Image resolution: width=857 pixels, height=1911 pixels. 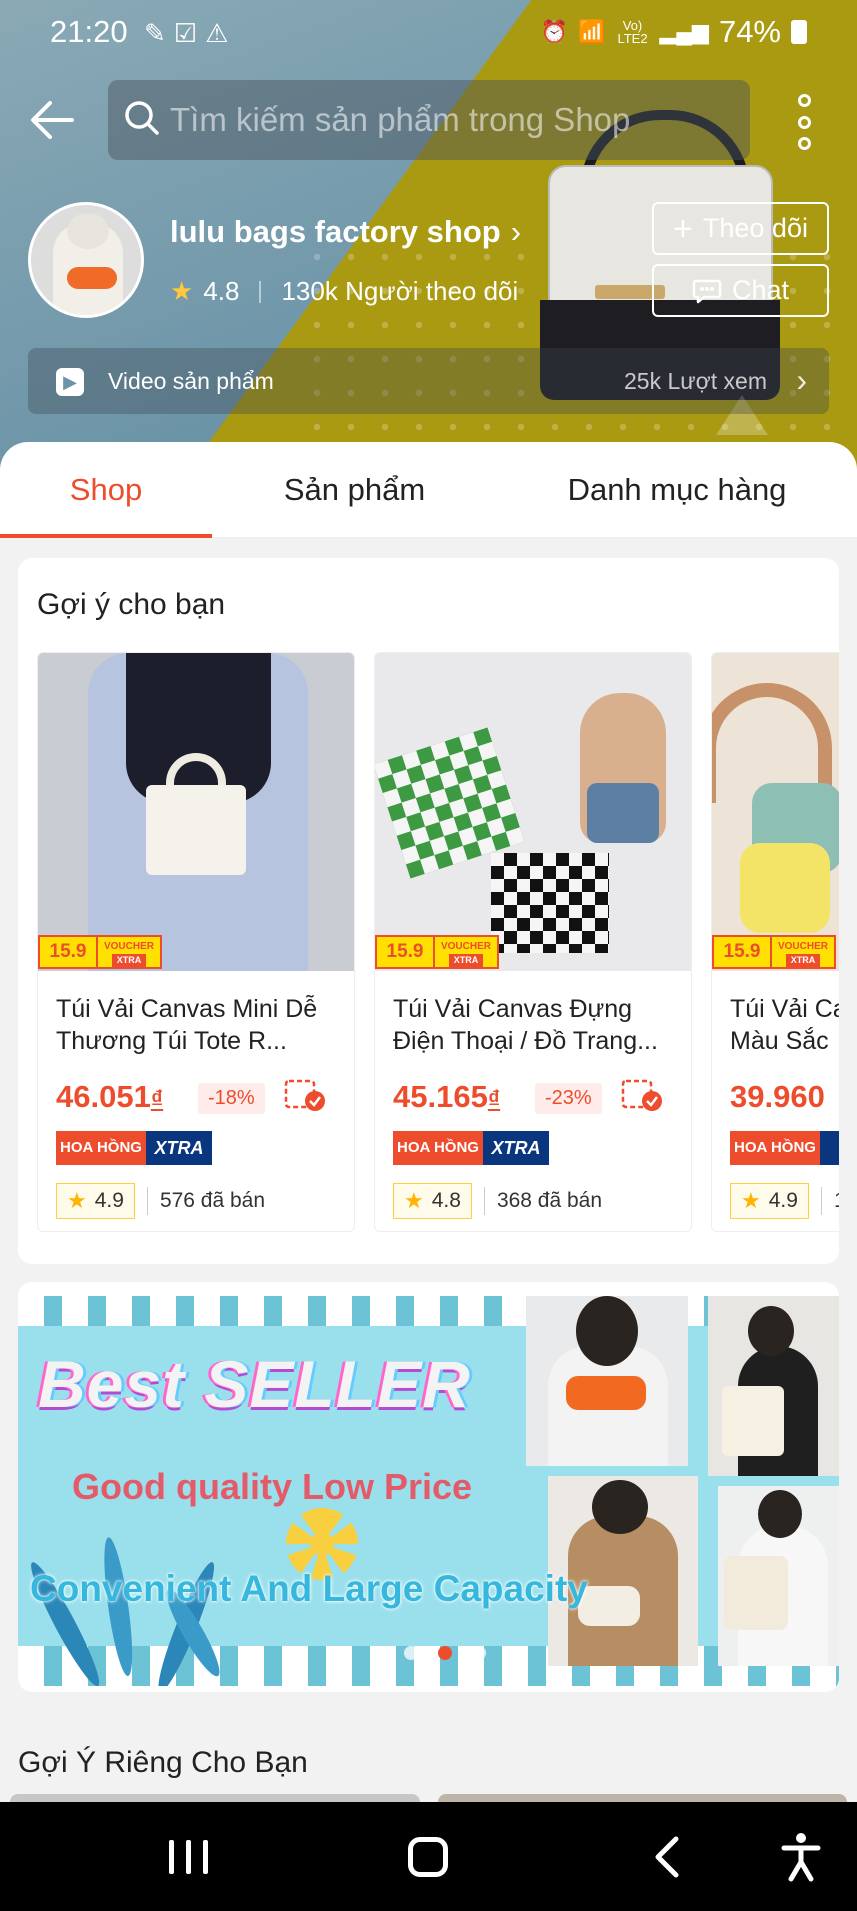 I want to click on arrow-left-icon, so click(x=52, y=120).